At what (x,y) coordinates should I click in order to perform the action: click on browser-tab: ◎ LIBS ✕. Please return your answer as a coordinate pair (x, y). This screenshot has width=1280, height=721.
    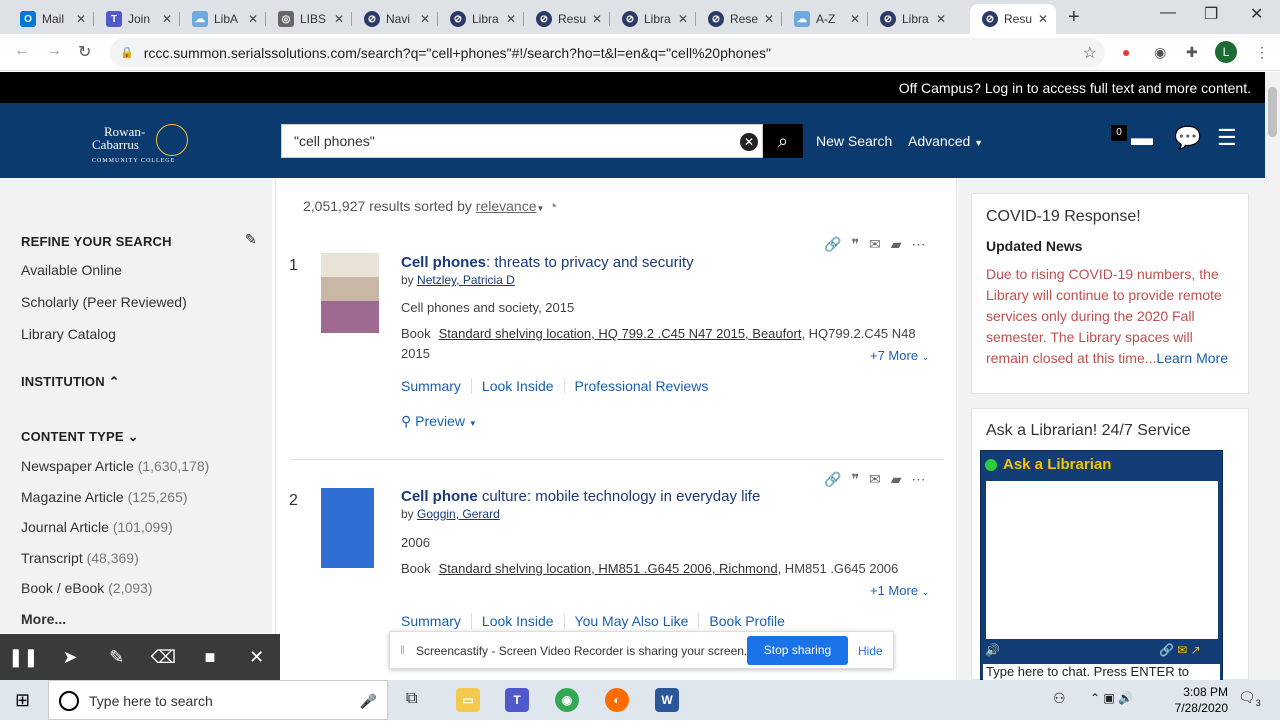
    Looking at the image, I should click on (309, 19).